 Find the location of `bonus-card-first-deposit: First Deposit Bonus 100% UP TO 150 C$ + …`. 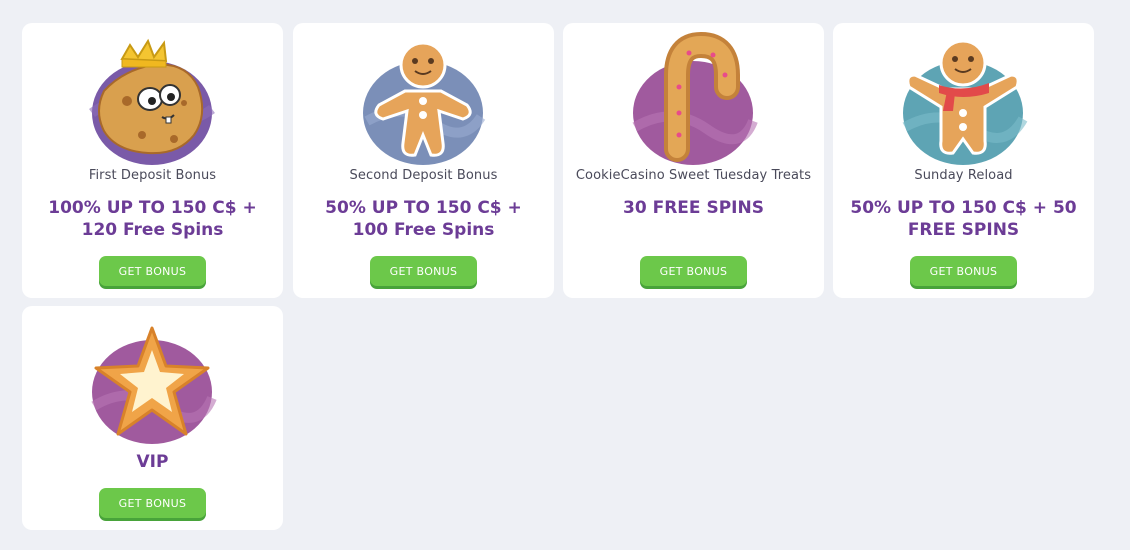

bonus-card-first-deposit: First Deposit Bonus 100% UP TO 150 C$ + … is located at coordinates (152, 160).